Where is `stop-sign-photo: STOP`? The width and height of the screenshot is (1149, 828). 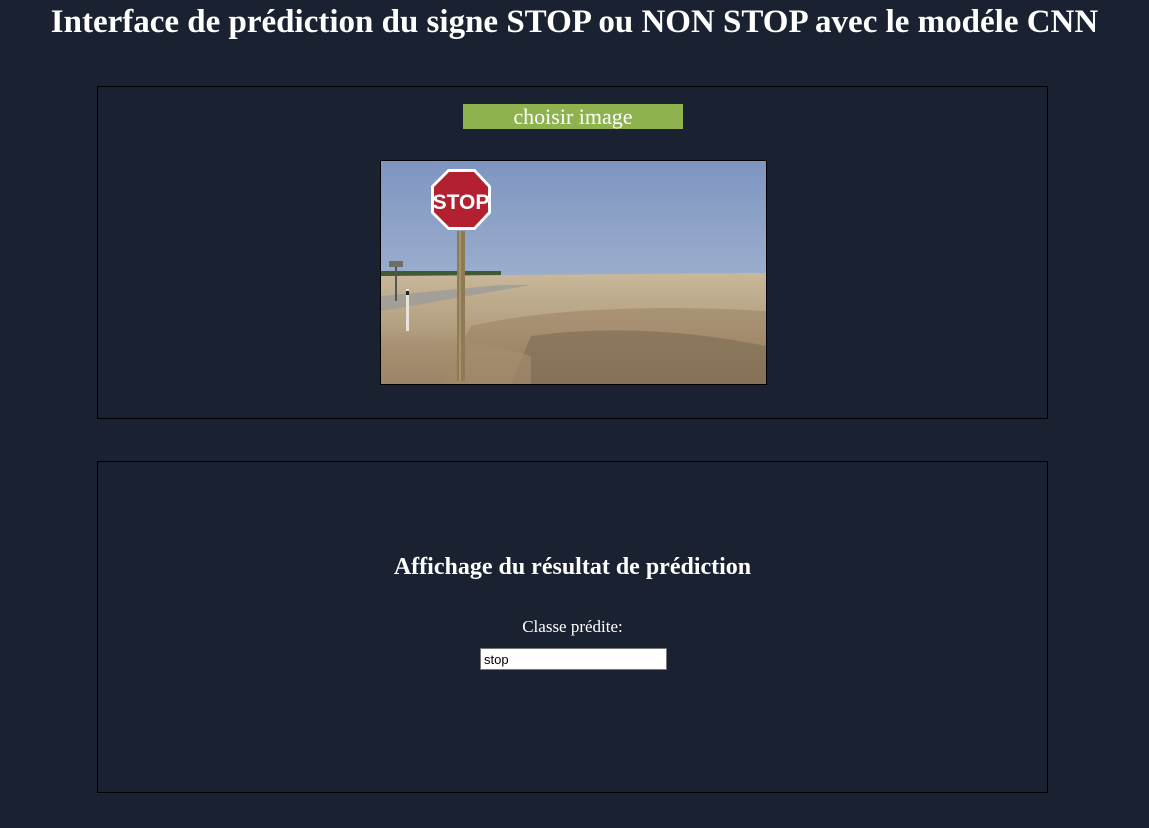
stop-sign-photo: STOP is located at coordinates (573, 272).